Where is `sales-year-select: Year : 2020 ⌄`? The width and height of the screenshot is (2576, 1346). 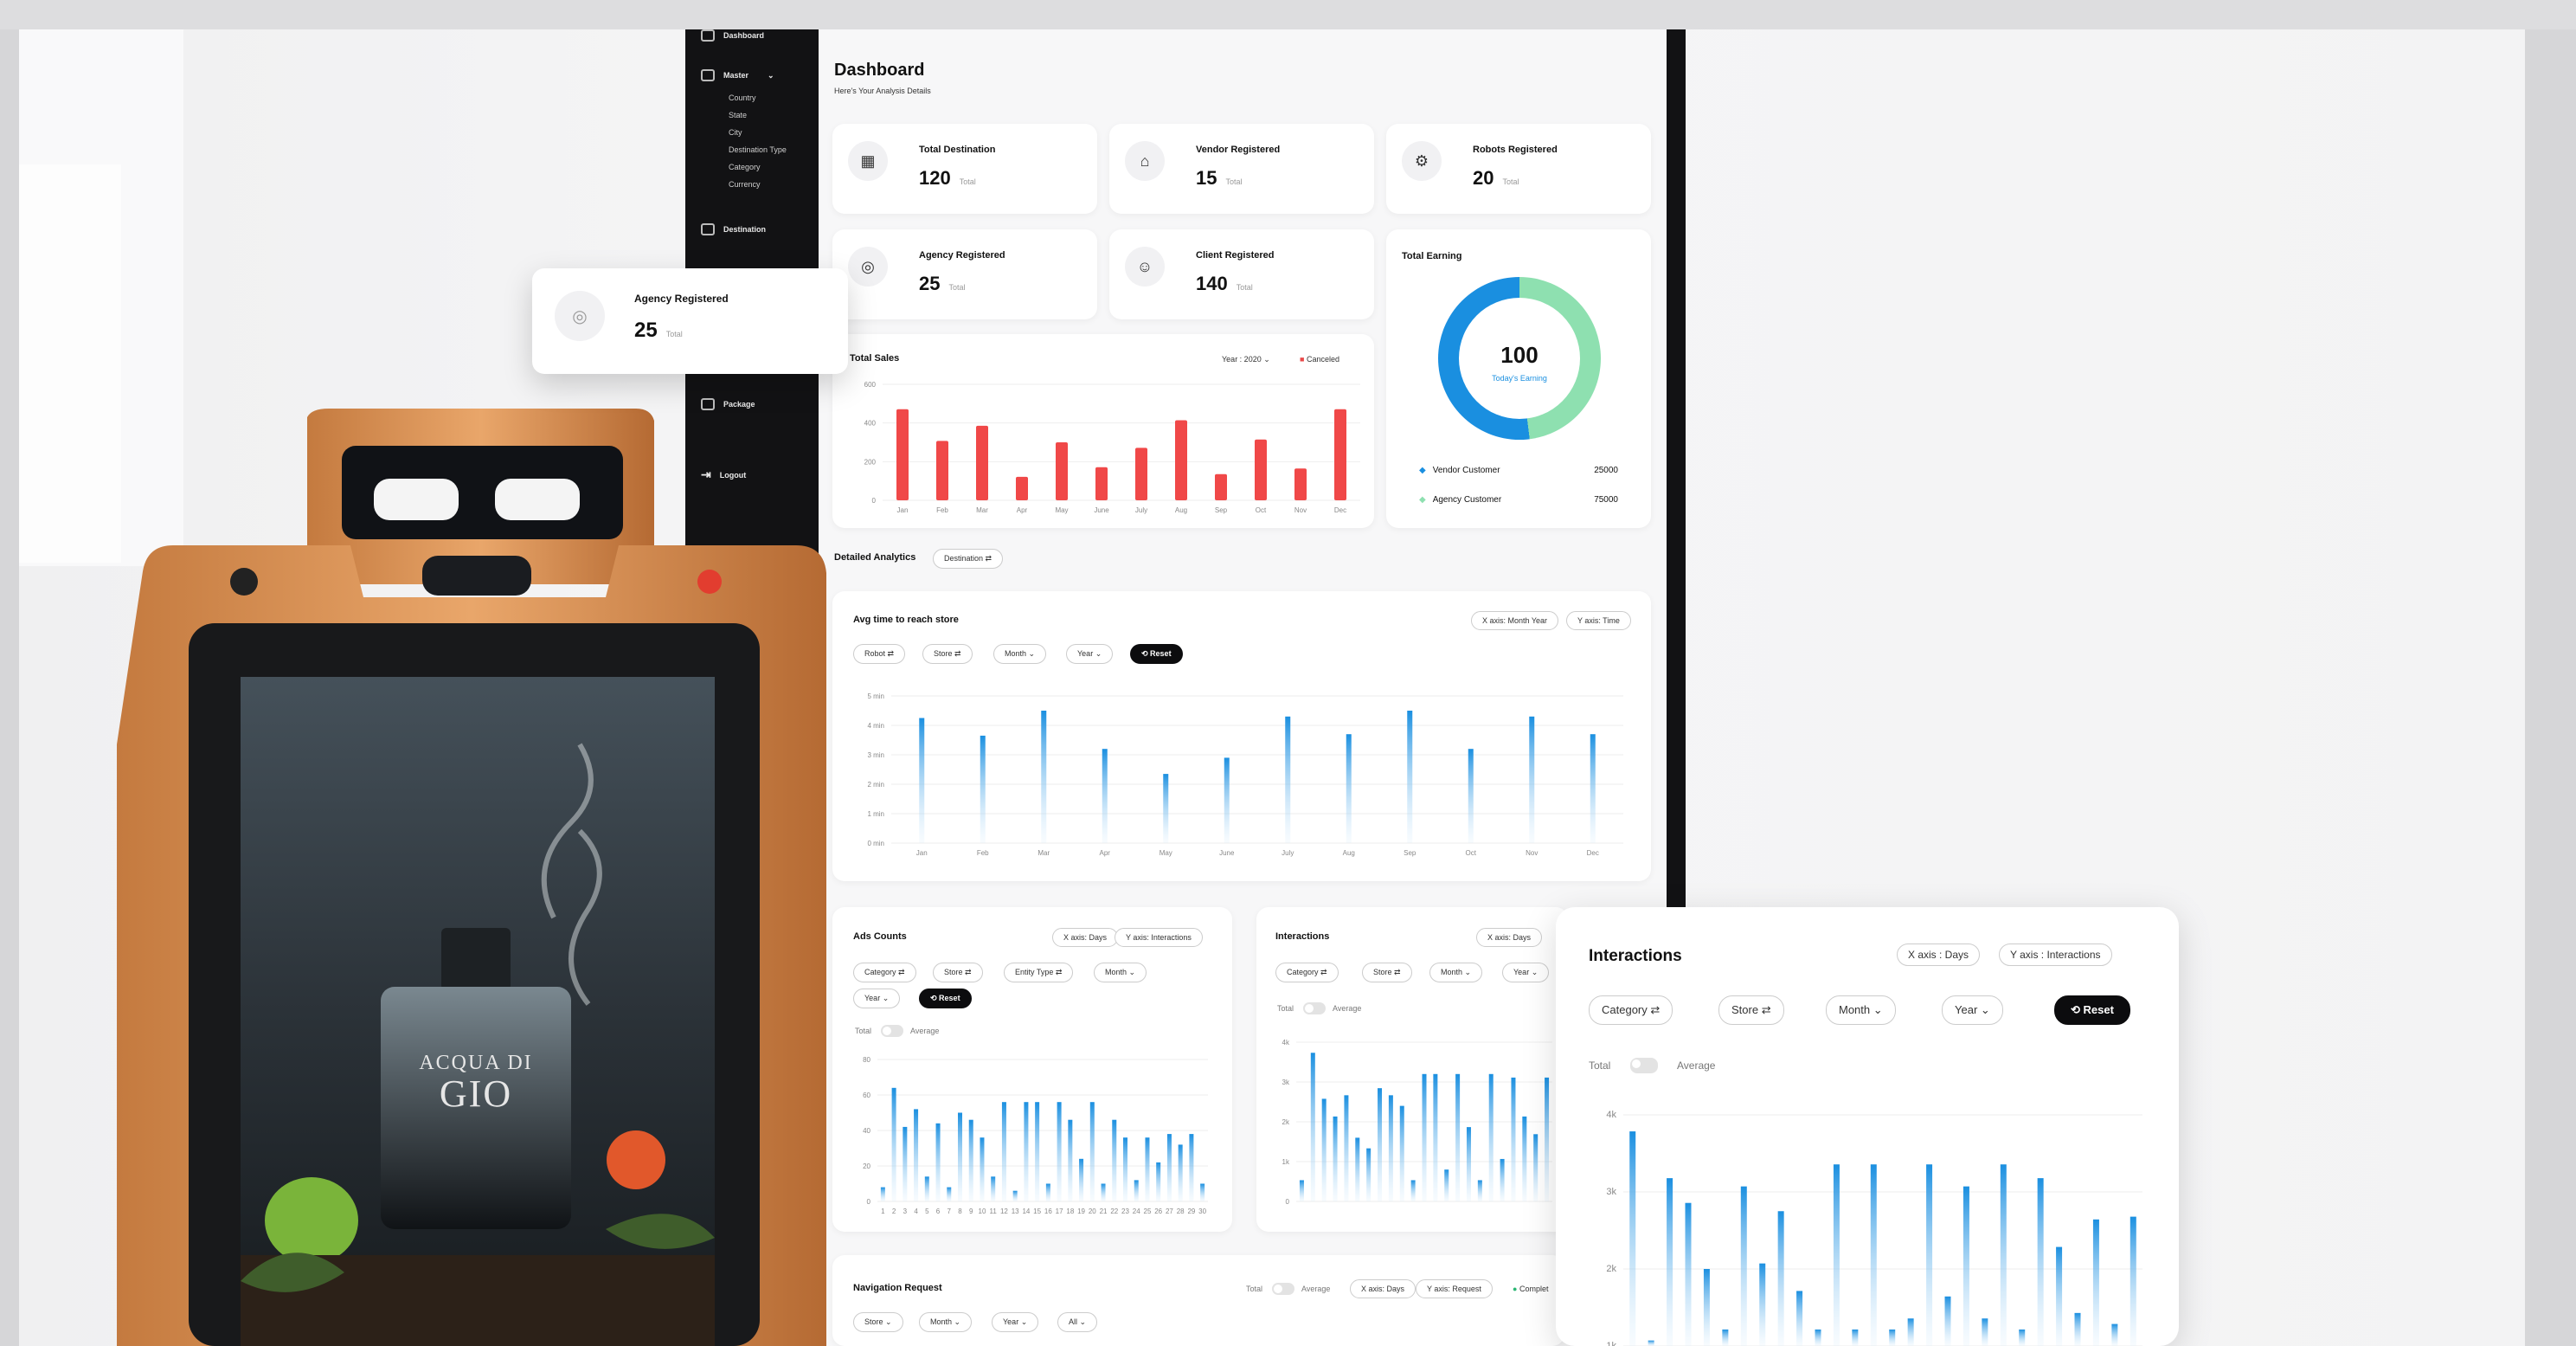 sales-year-select: Year : 2020 ⌄ is located at coordinates (1246, 359).